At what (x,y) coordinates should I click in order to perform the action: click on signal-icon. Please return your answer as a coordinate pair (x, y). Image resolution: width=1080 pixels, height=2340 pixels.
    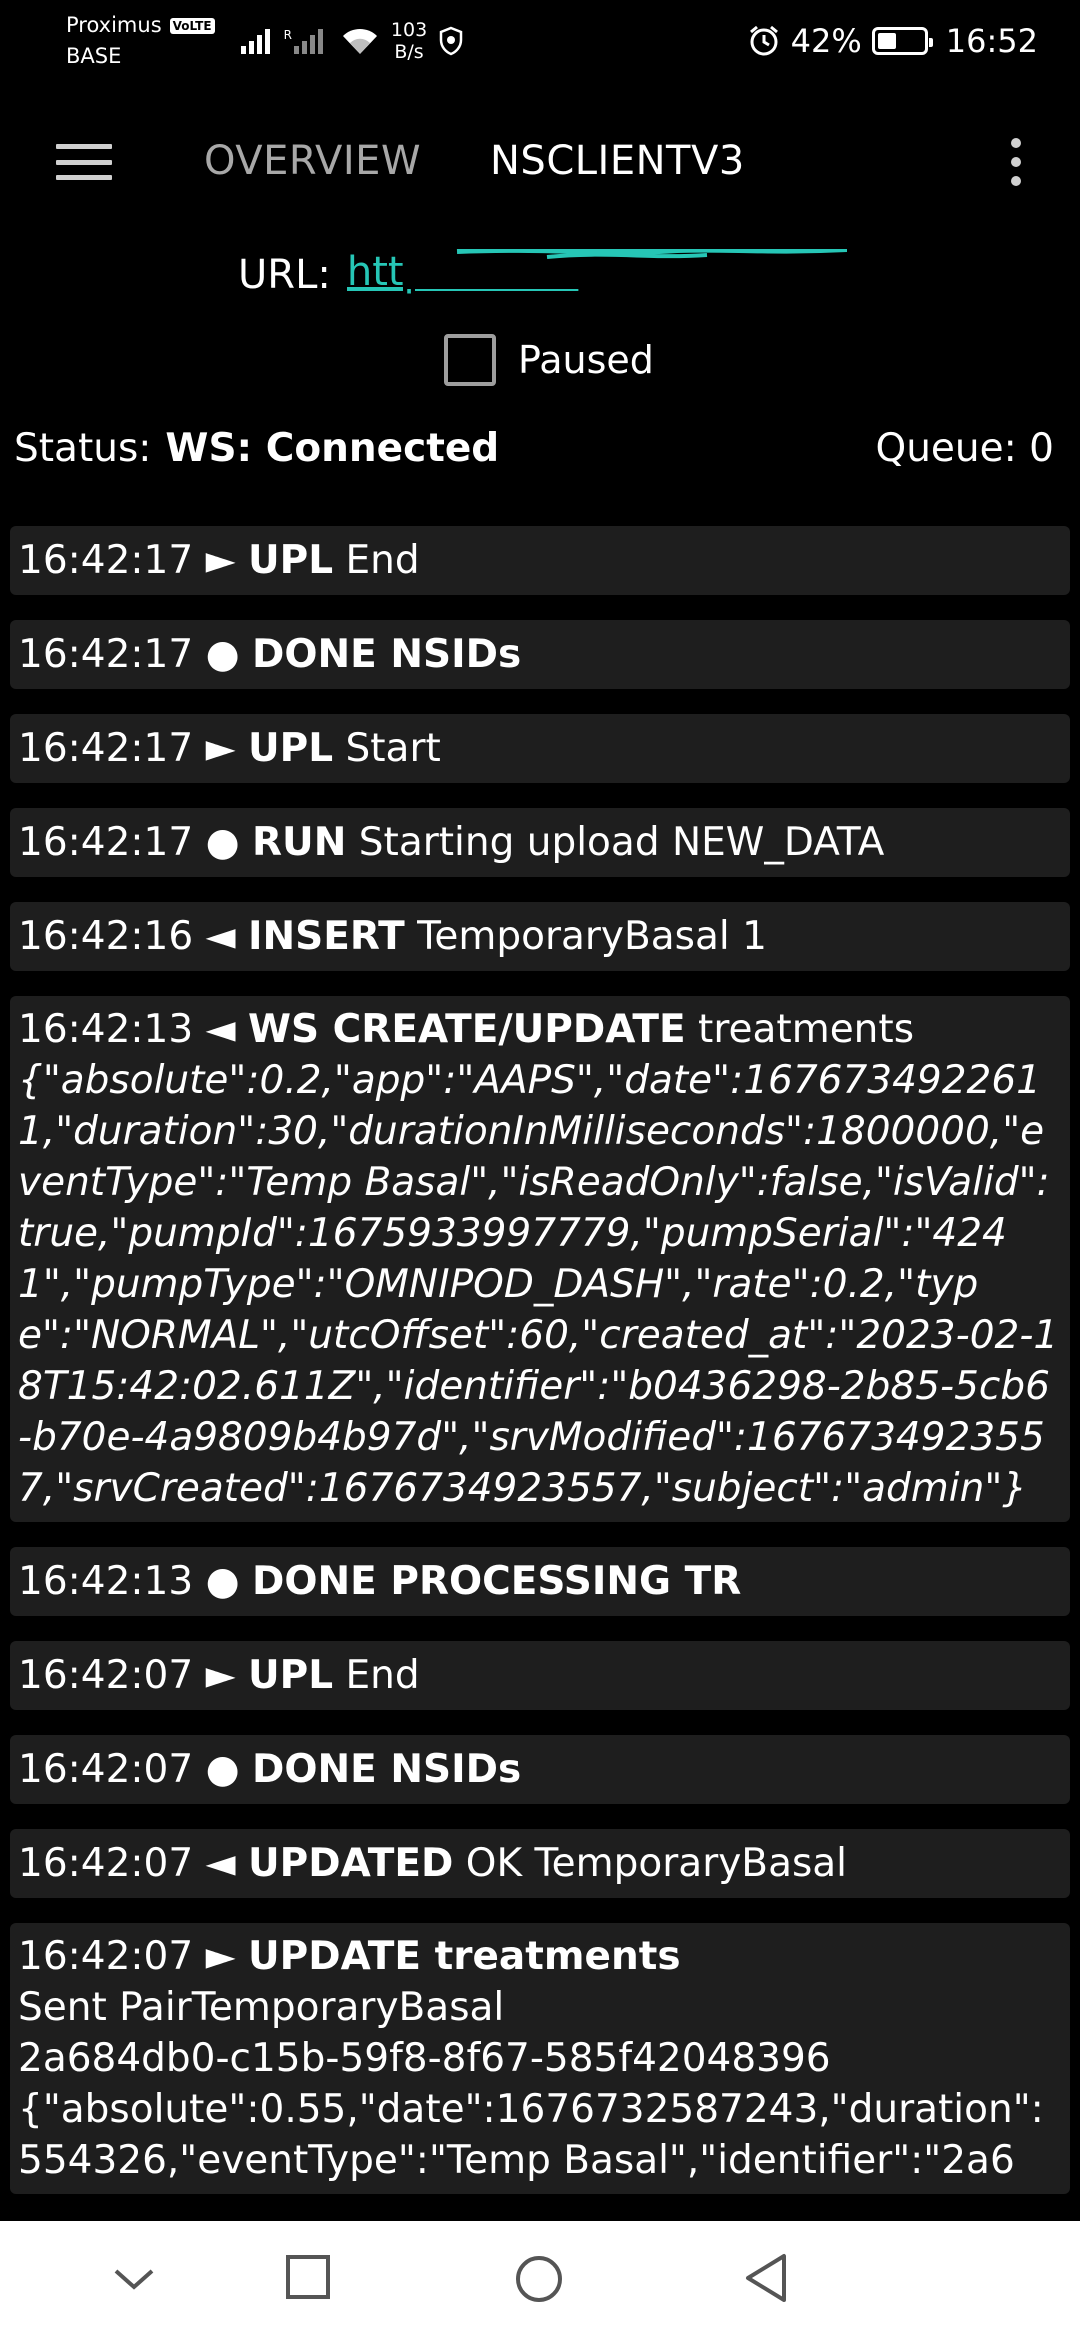
    Looking at the image, I should click on (255, 41).